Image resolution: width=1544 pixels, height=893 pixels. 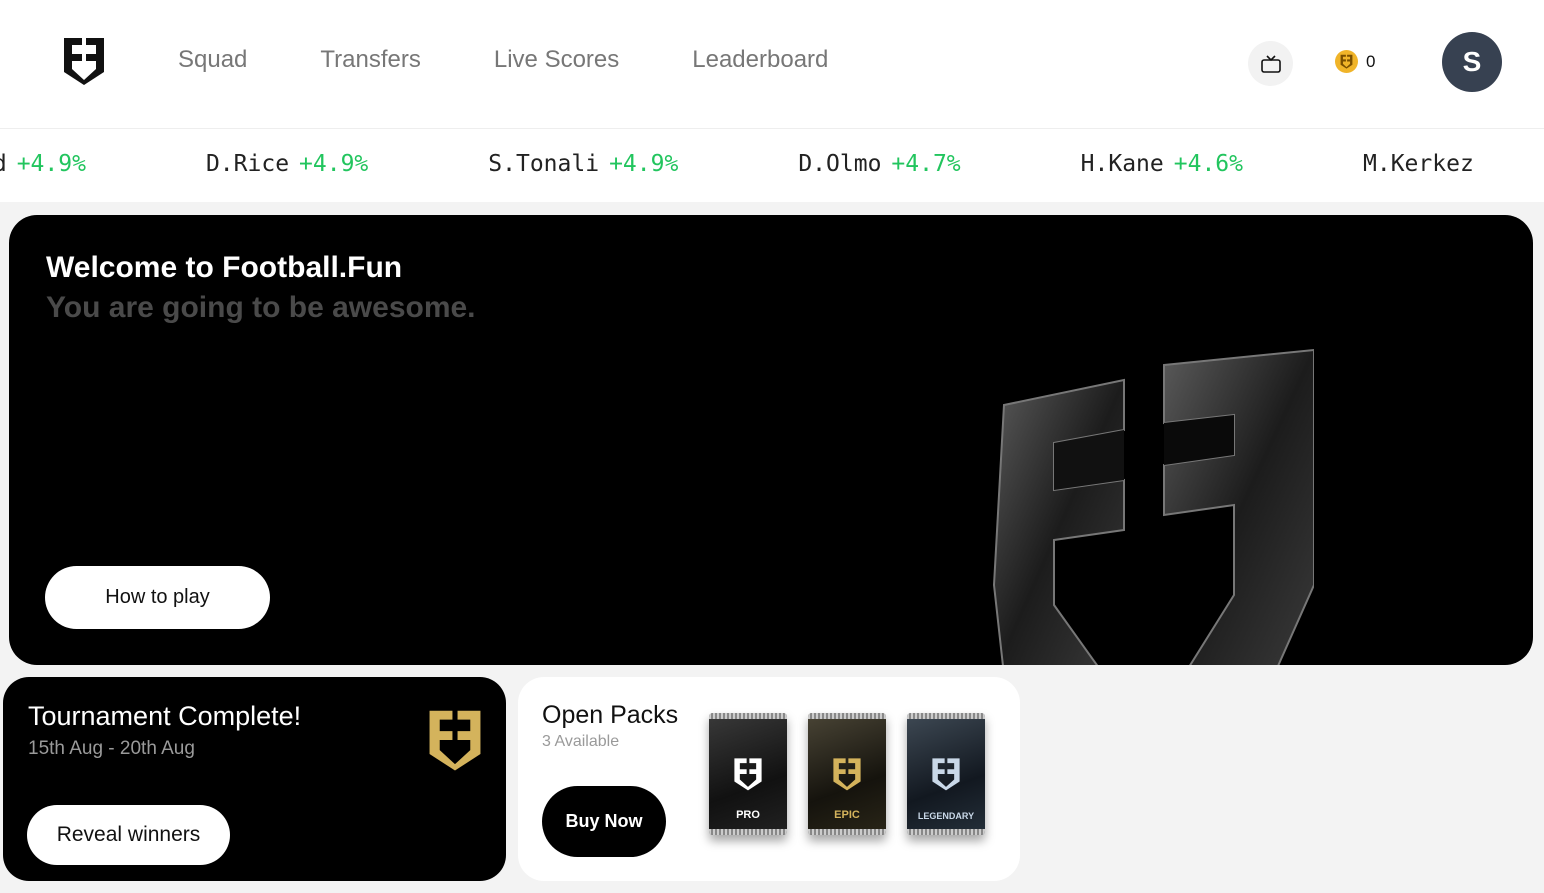 I want to click on tournament-title: Tournament Complete!, so click(x=165, y=716).